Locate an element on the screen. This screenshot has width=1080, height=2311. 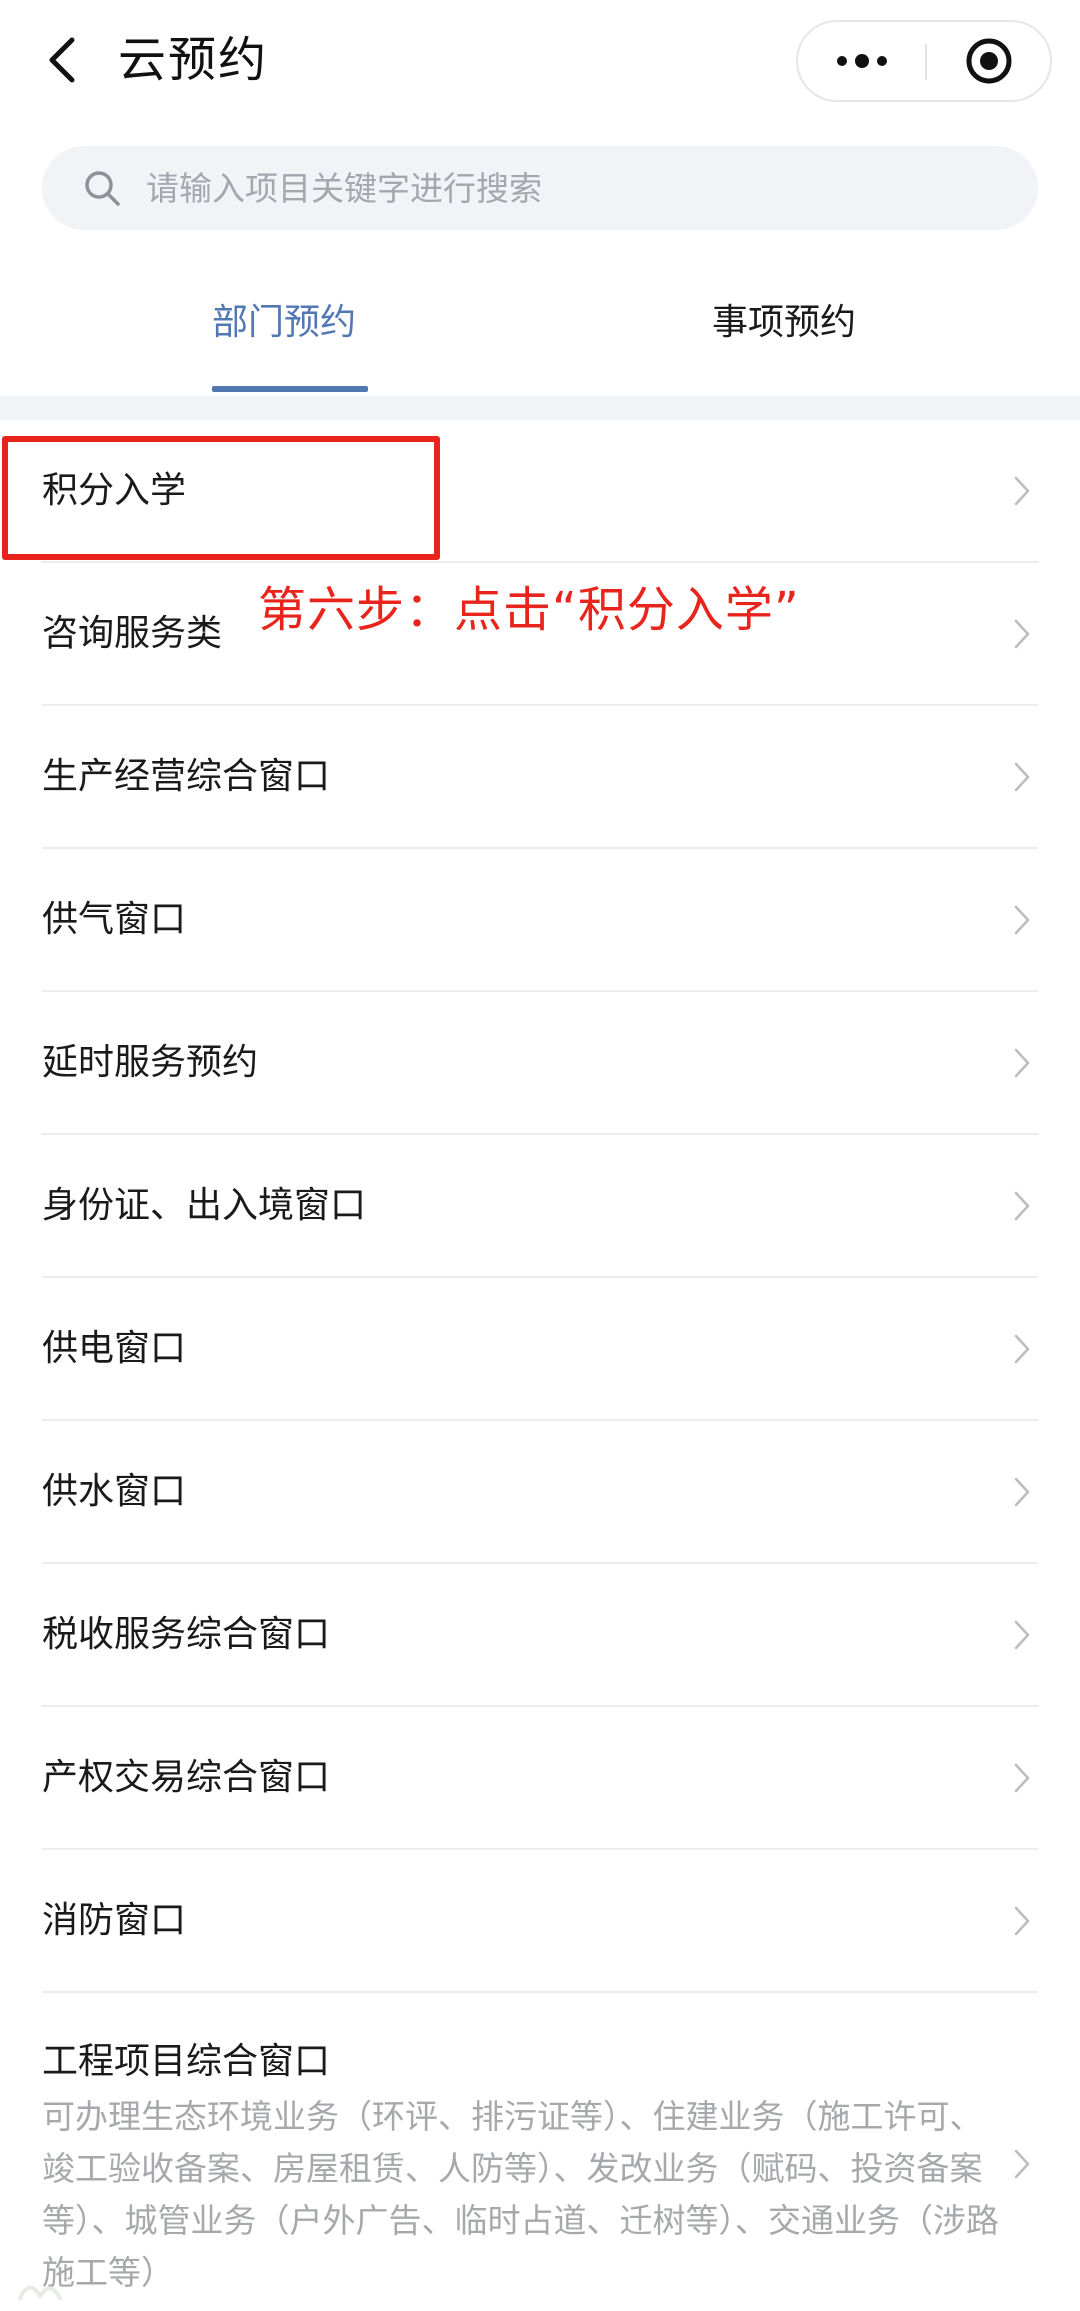
watermark-icon is located at coordinates (40, 2292).